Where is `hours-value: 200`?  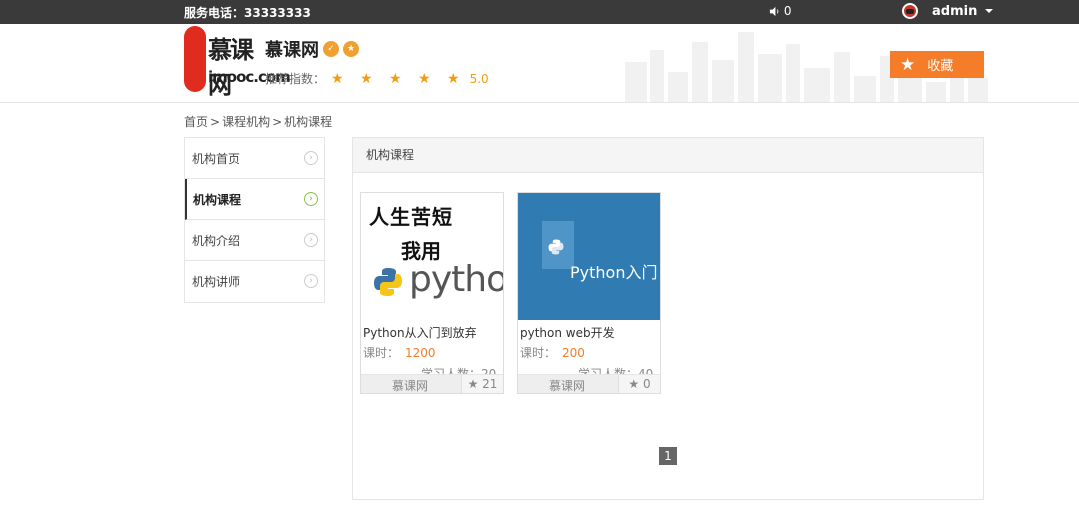 hours-value: 200 is located at coordinates (573, 353).